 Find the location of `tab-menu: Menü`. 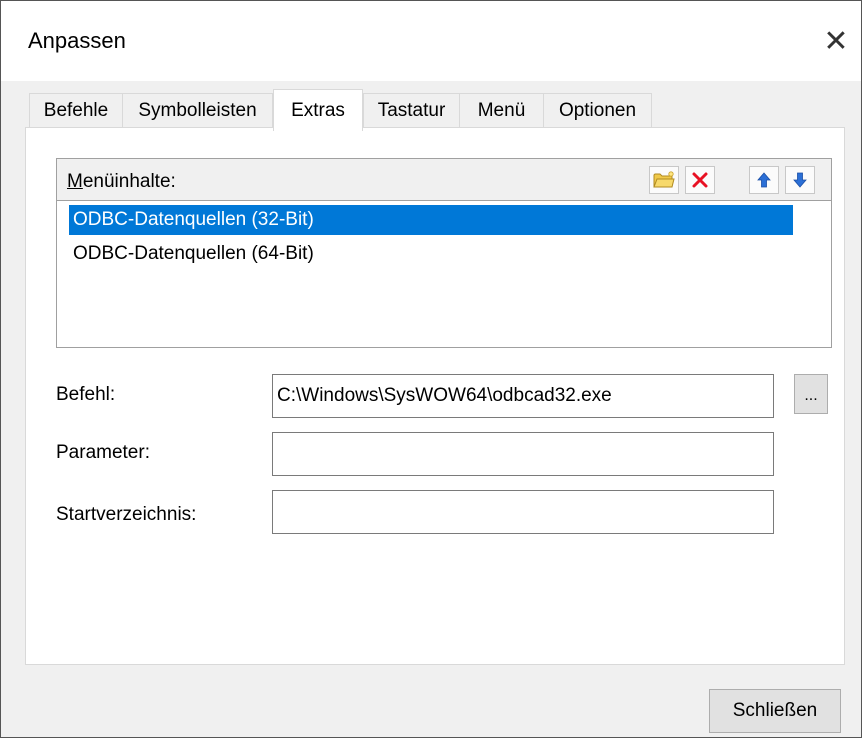

tab-menu: Menü is located at coordinates (501, 110).